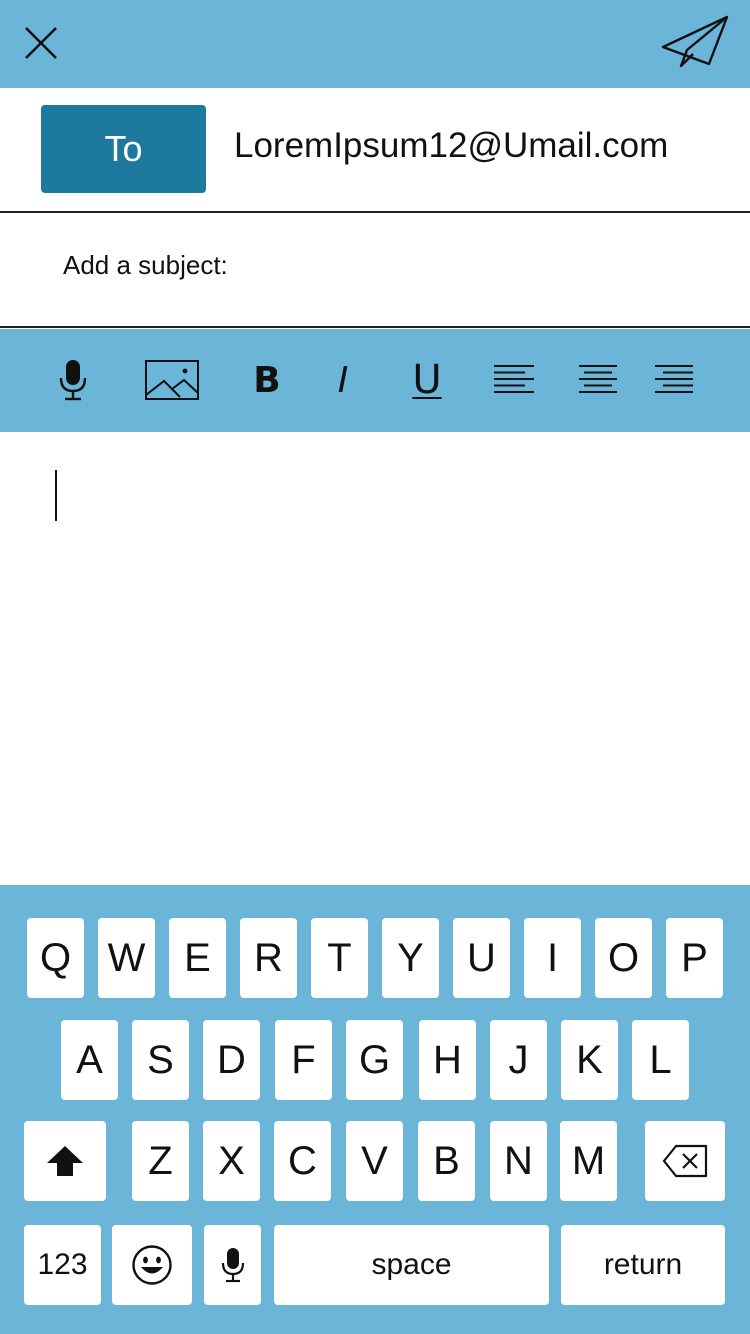 Image resolution: width=750 pixels, height=1334 pixels. What do you see at coordinates (374, 1060) in the screenshot?
I see `key-g: G` at bounding box center [374, 1060].